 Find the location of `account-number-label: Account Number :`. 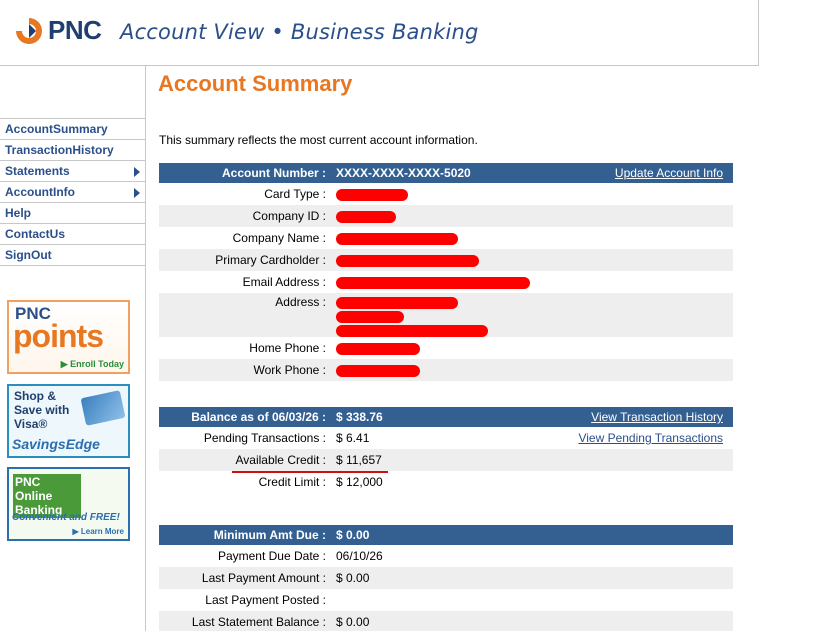

account-number-label: Account Number : is located at coordinates (244, 173).